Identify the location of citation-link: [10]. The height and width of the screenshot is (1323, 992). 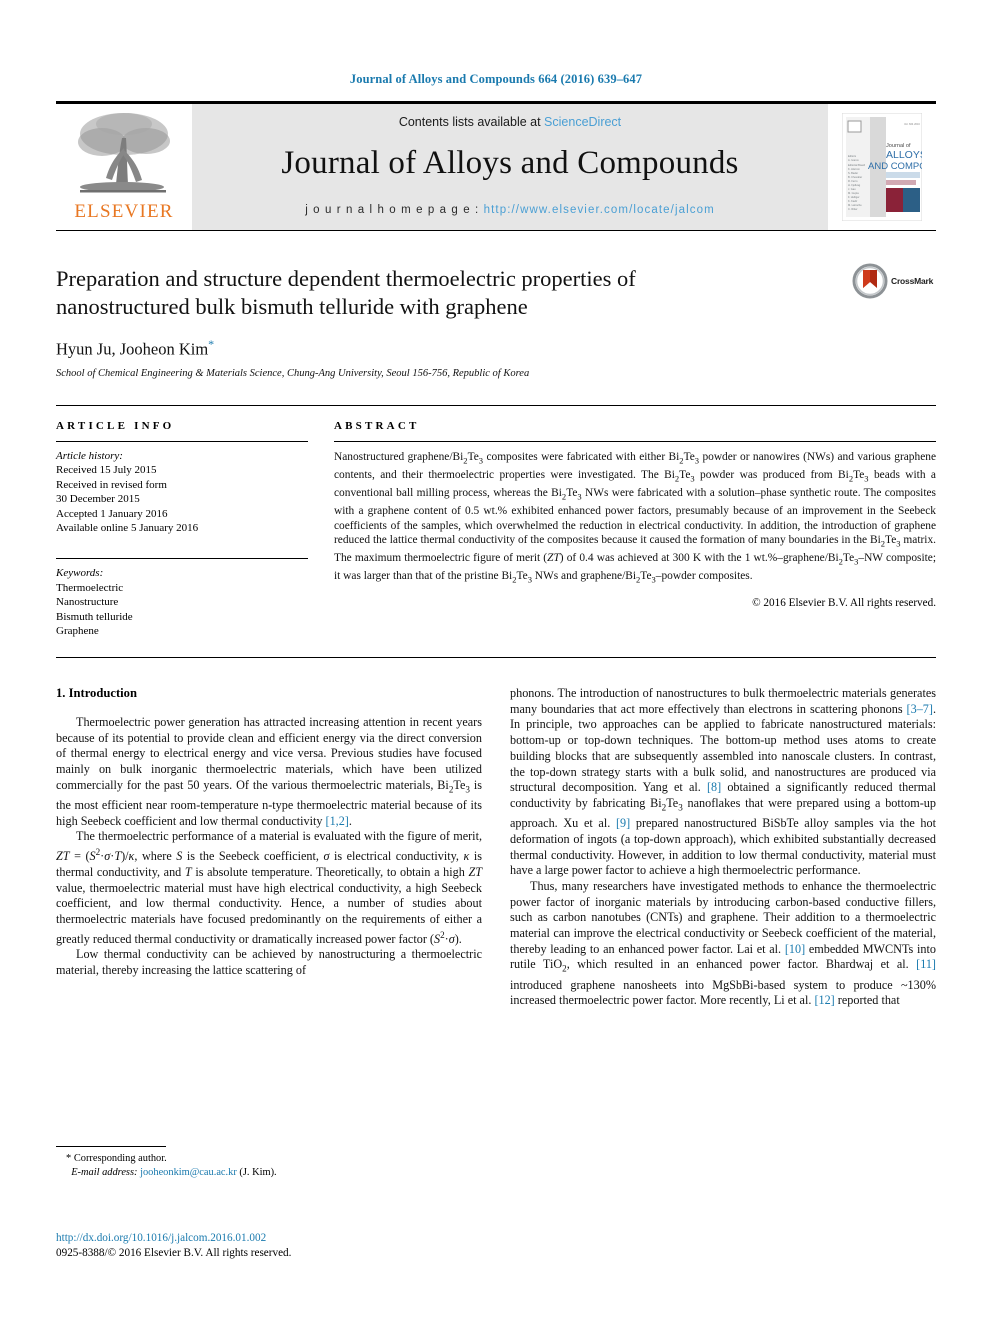
(795, 949).